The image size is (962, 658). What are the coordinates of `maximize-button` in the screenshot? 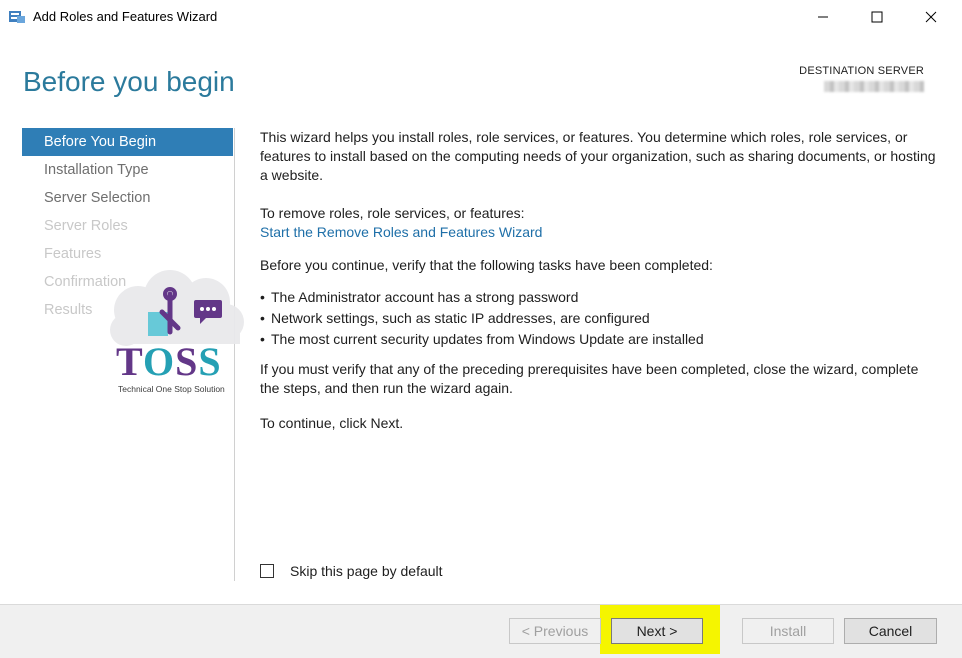 It's located at (877, 17).